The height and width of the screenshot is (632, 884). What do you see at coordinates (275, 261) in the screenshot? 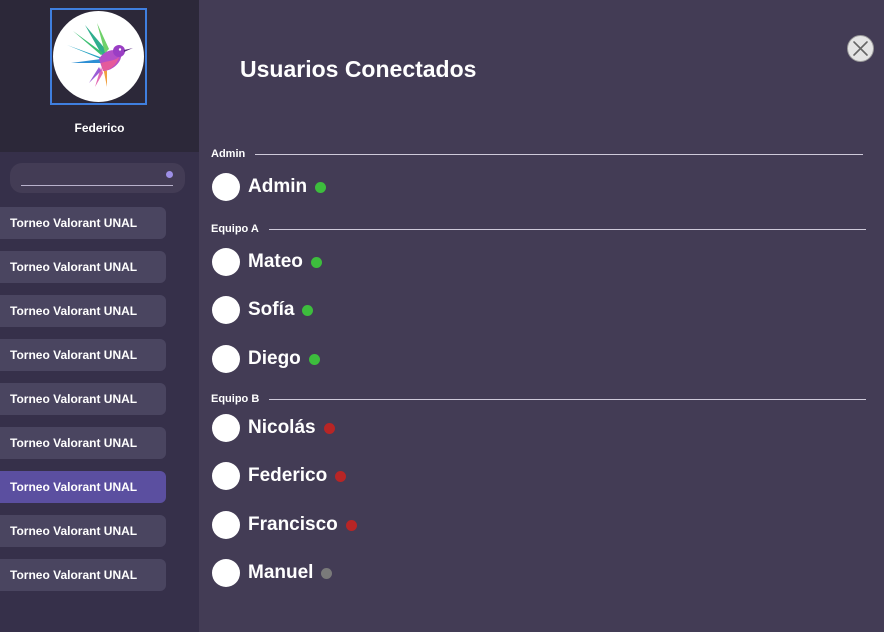
I see `user-name: Mateo` at bounding box center [275, 261].